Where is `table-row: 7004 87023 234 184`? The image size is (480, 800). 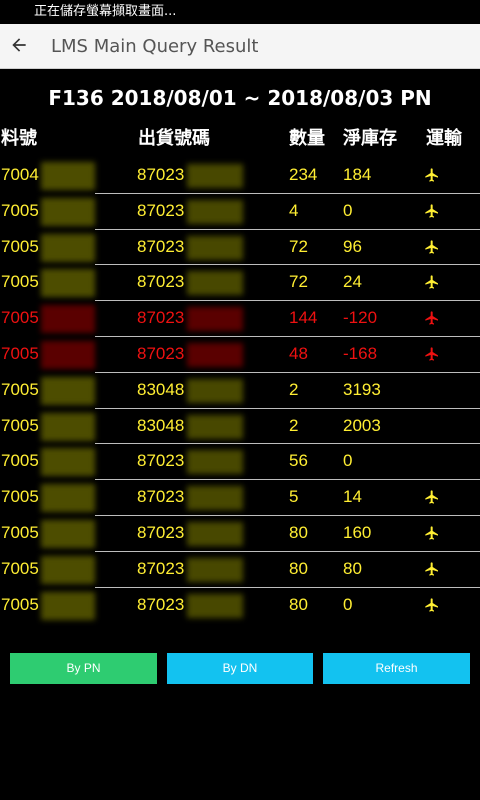 table-row: 7004 87023 234 184 is located at coordinates (240, 176).